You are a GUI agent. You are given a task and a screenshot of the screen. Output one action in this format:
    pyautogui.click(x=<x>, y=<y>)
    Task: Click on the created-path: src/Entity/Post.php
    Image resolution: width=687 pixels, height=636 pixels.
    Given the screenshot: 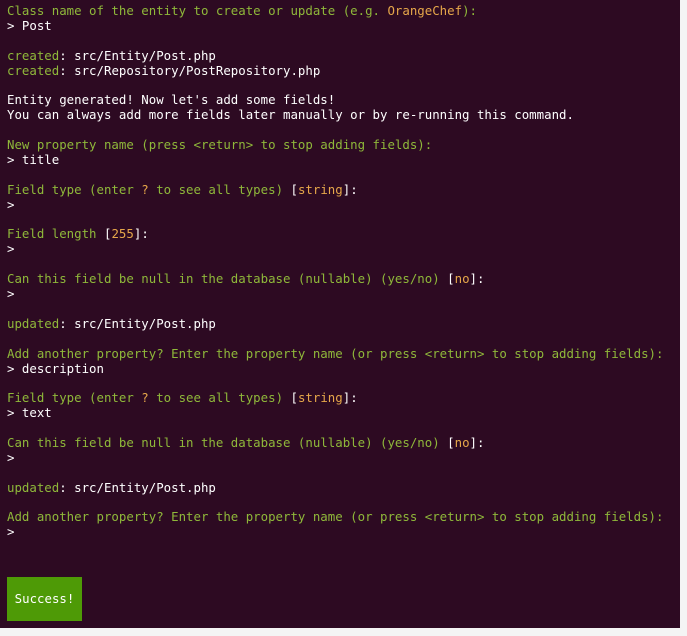 What is the action you would take?
    pyautogui.click(x=145, y=55)
    